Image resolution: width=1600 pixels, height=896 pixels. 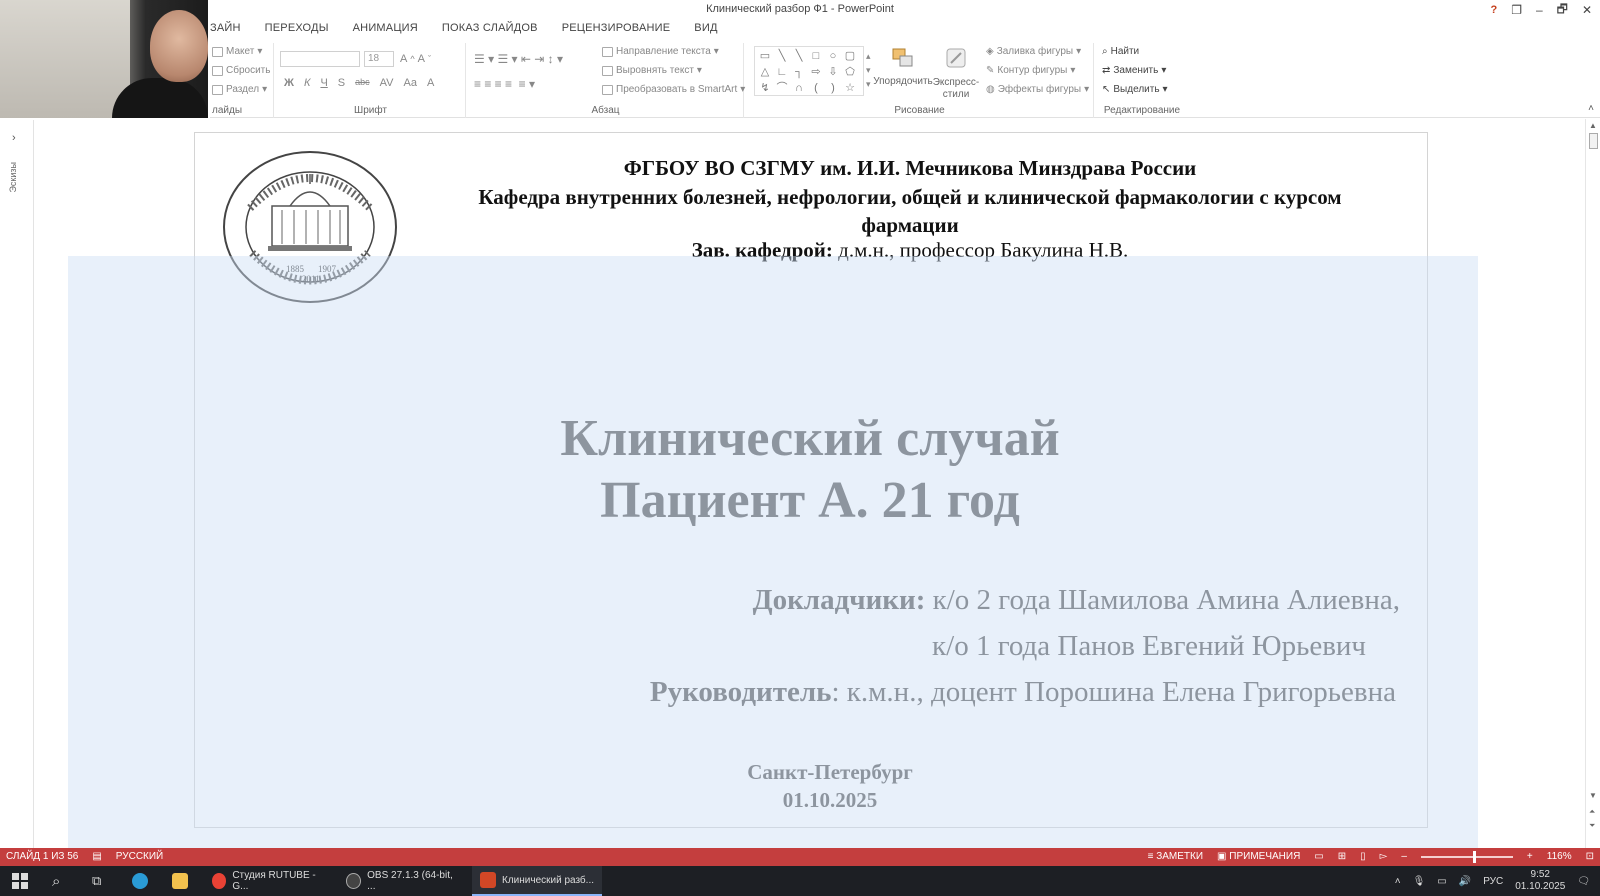 I want to click on expand-thumbnails-icon: ›, so click(x=14, y=138).